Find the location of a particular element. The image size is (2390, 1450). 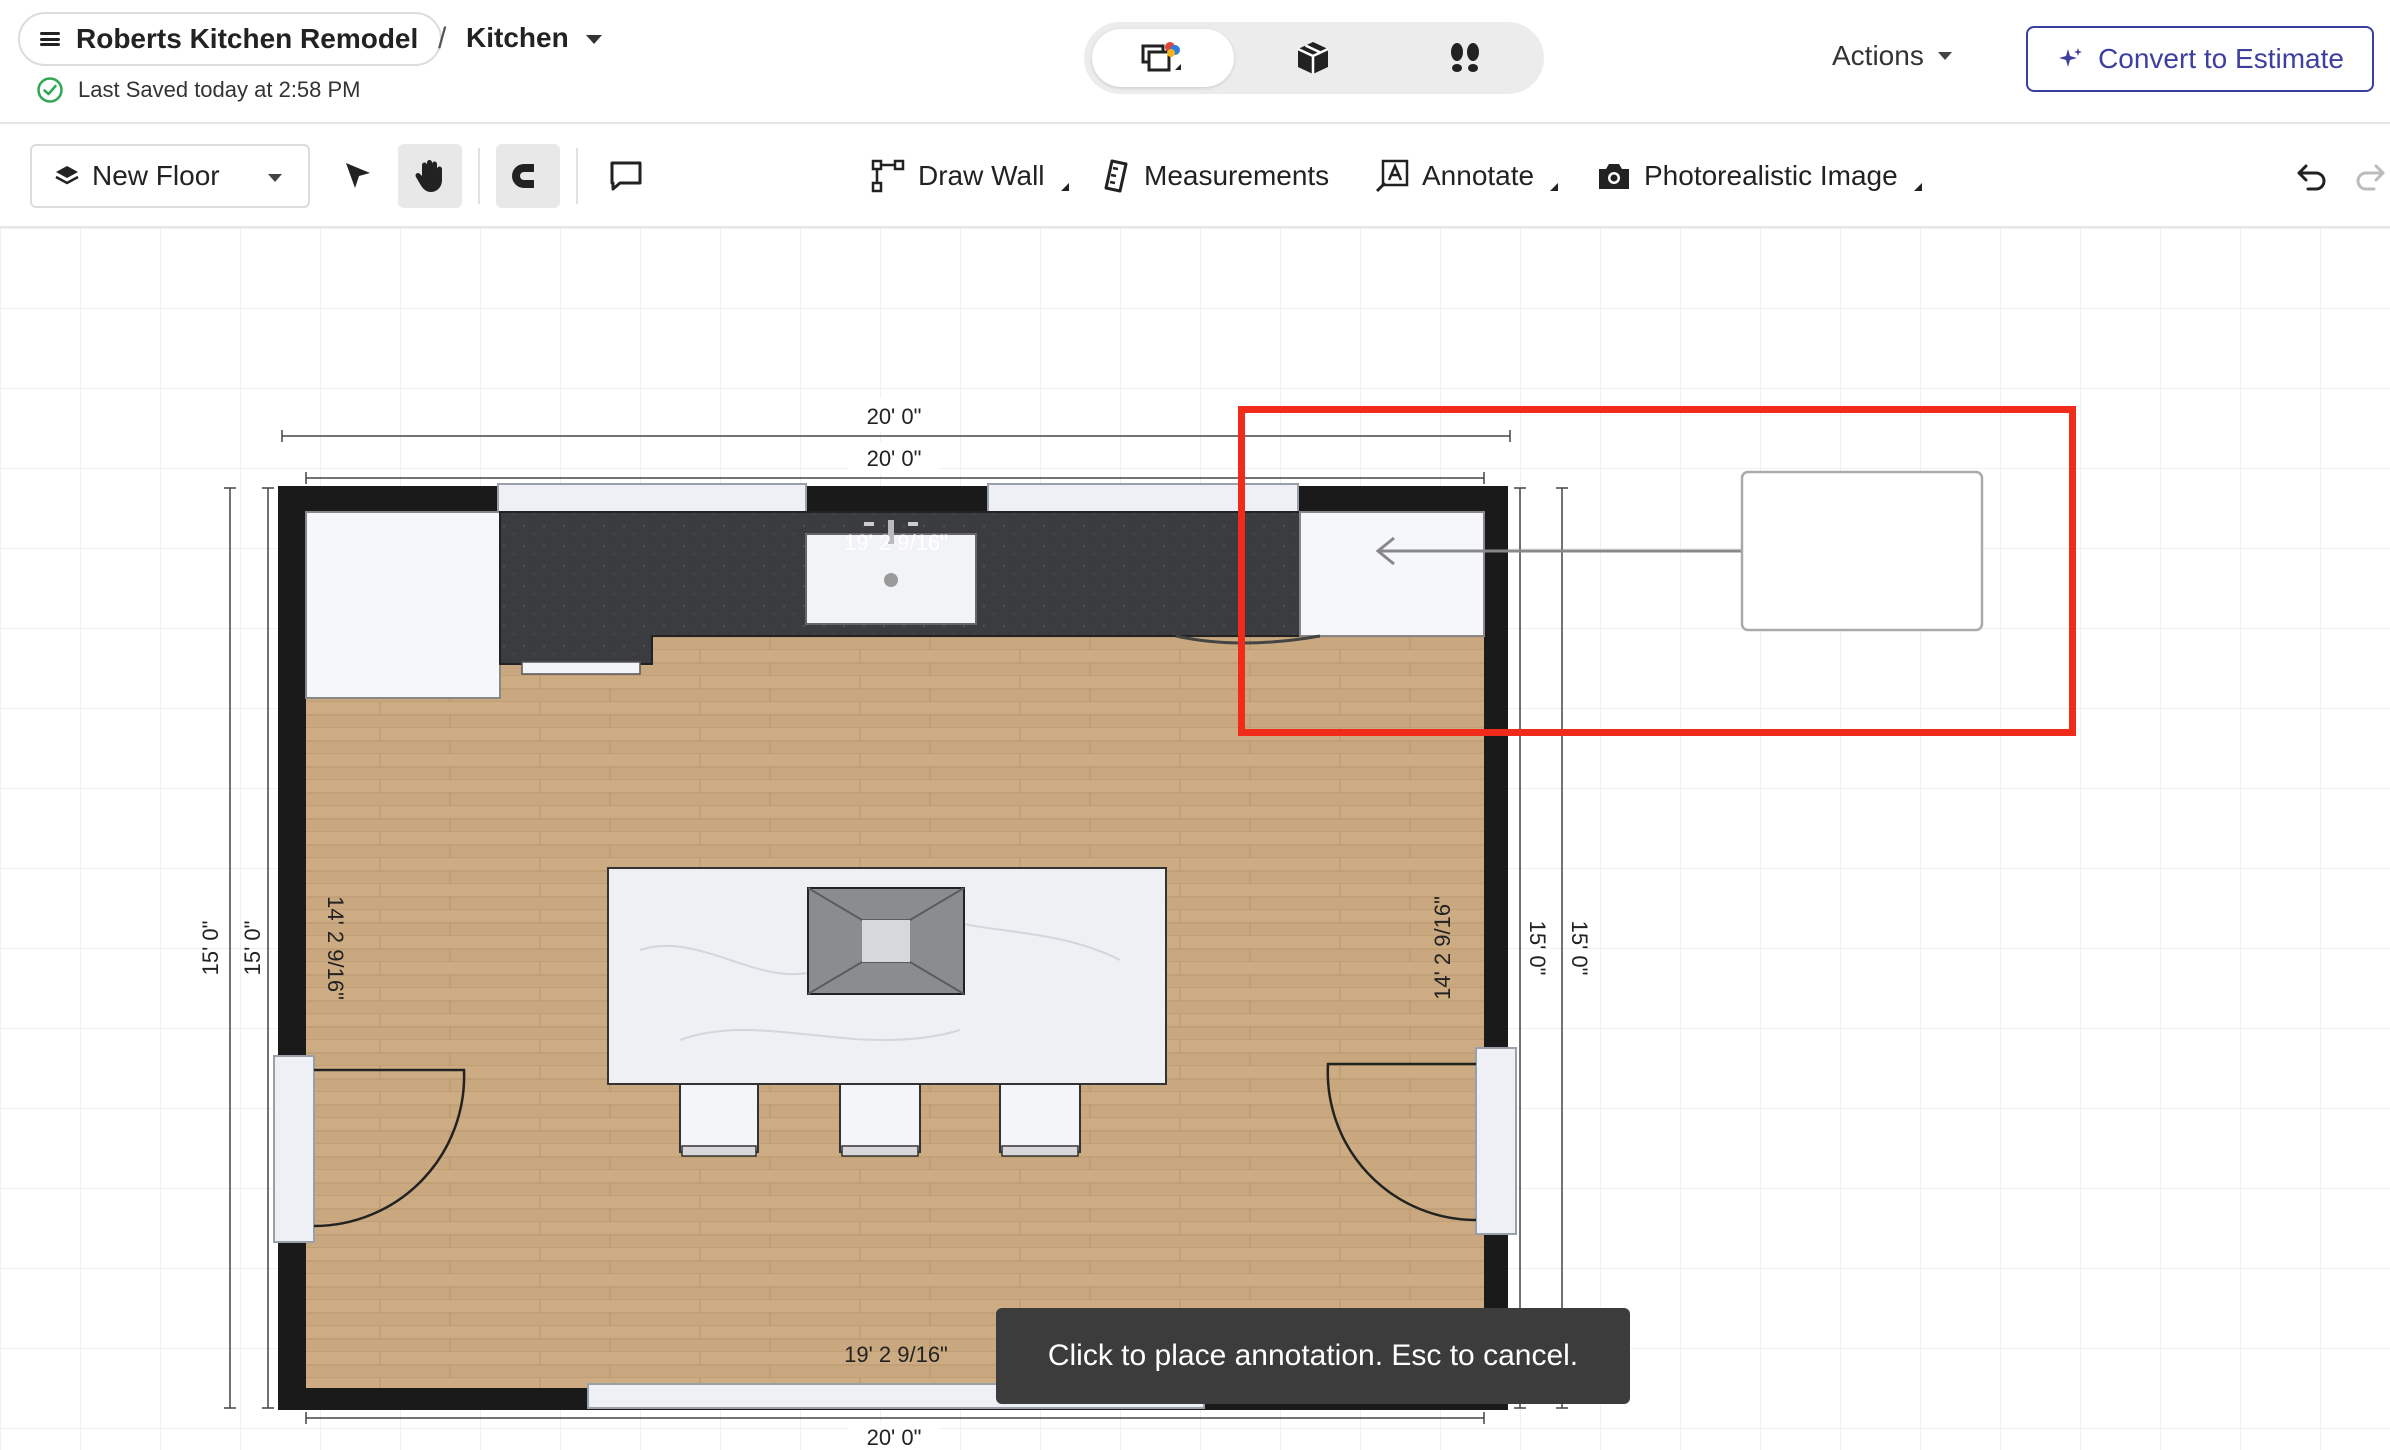

measurements-label: Measurements is located at coordinates (1237, 175).